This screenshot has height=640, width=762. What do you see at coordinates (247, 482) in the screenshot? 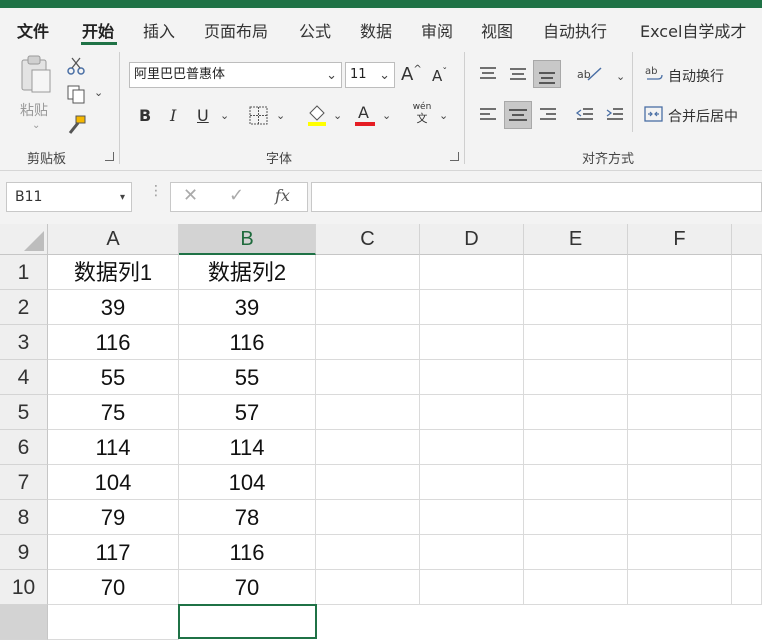
I see `cell-b: 104` at bounding box center [247, 482].